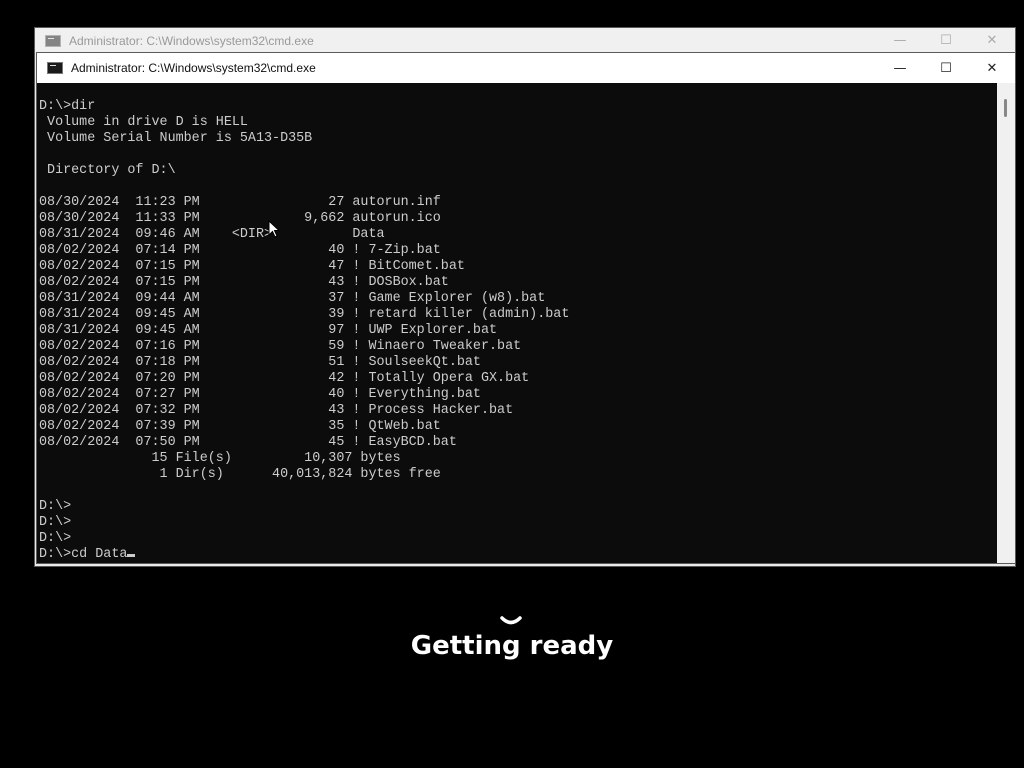 This screenshot has height=768, width=1024. I want to click on mouse-pointer-icon, so click(274, 229).